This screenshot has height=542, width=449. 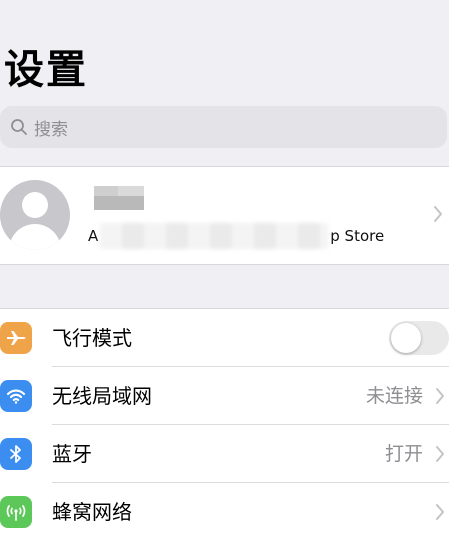 What do you see at coordinates (92, 338) in the screenshot?
I see `settings-row-label: 飞行模式` at bounding box center [92, 338].